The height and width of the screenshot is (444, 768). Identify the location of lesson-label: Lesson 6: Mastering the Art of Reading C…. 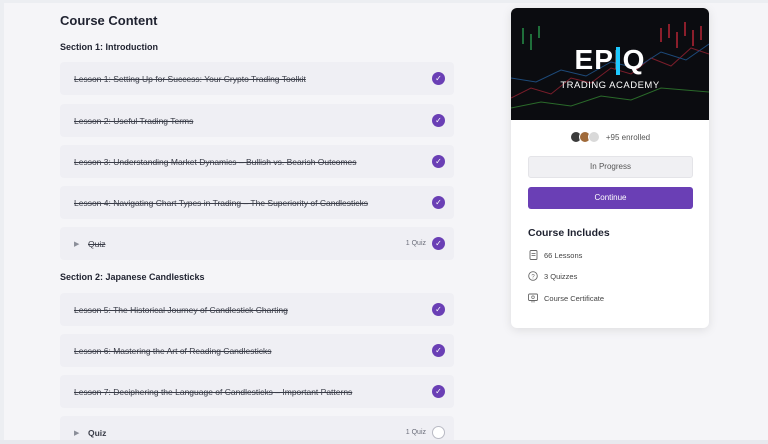
(173, 350).